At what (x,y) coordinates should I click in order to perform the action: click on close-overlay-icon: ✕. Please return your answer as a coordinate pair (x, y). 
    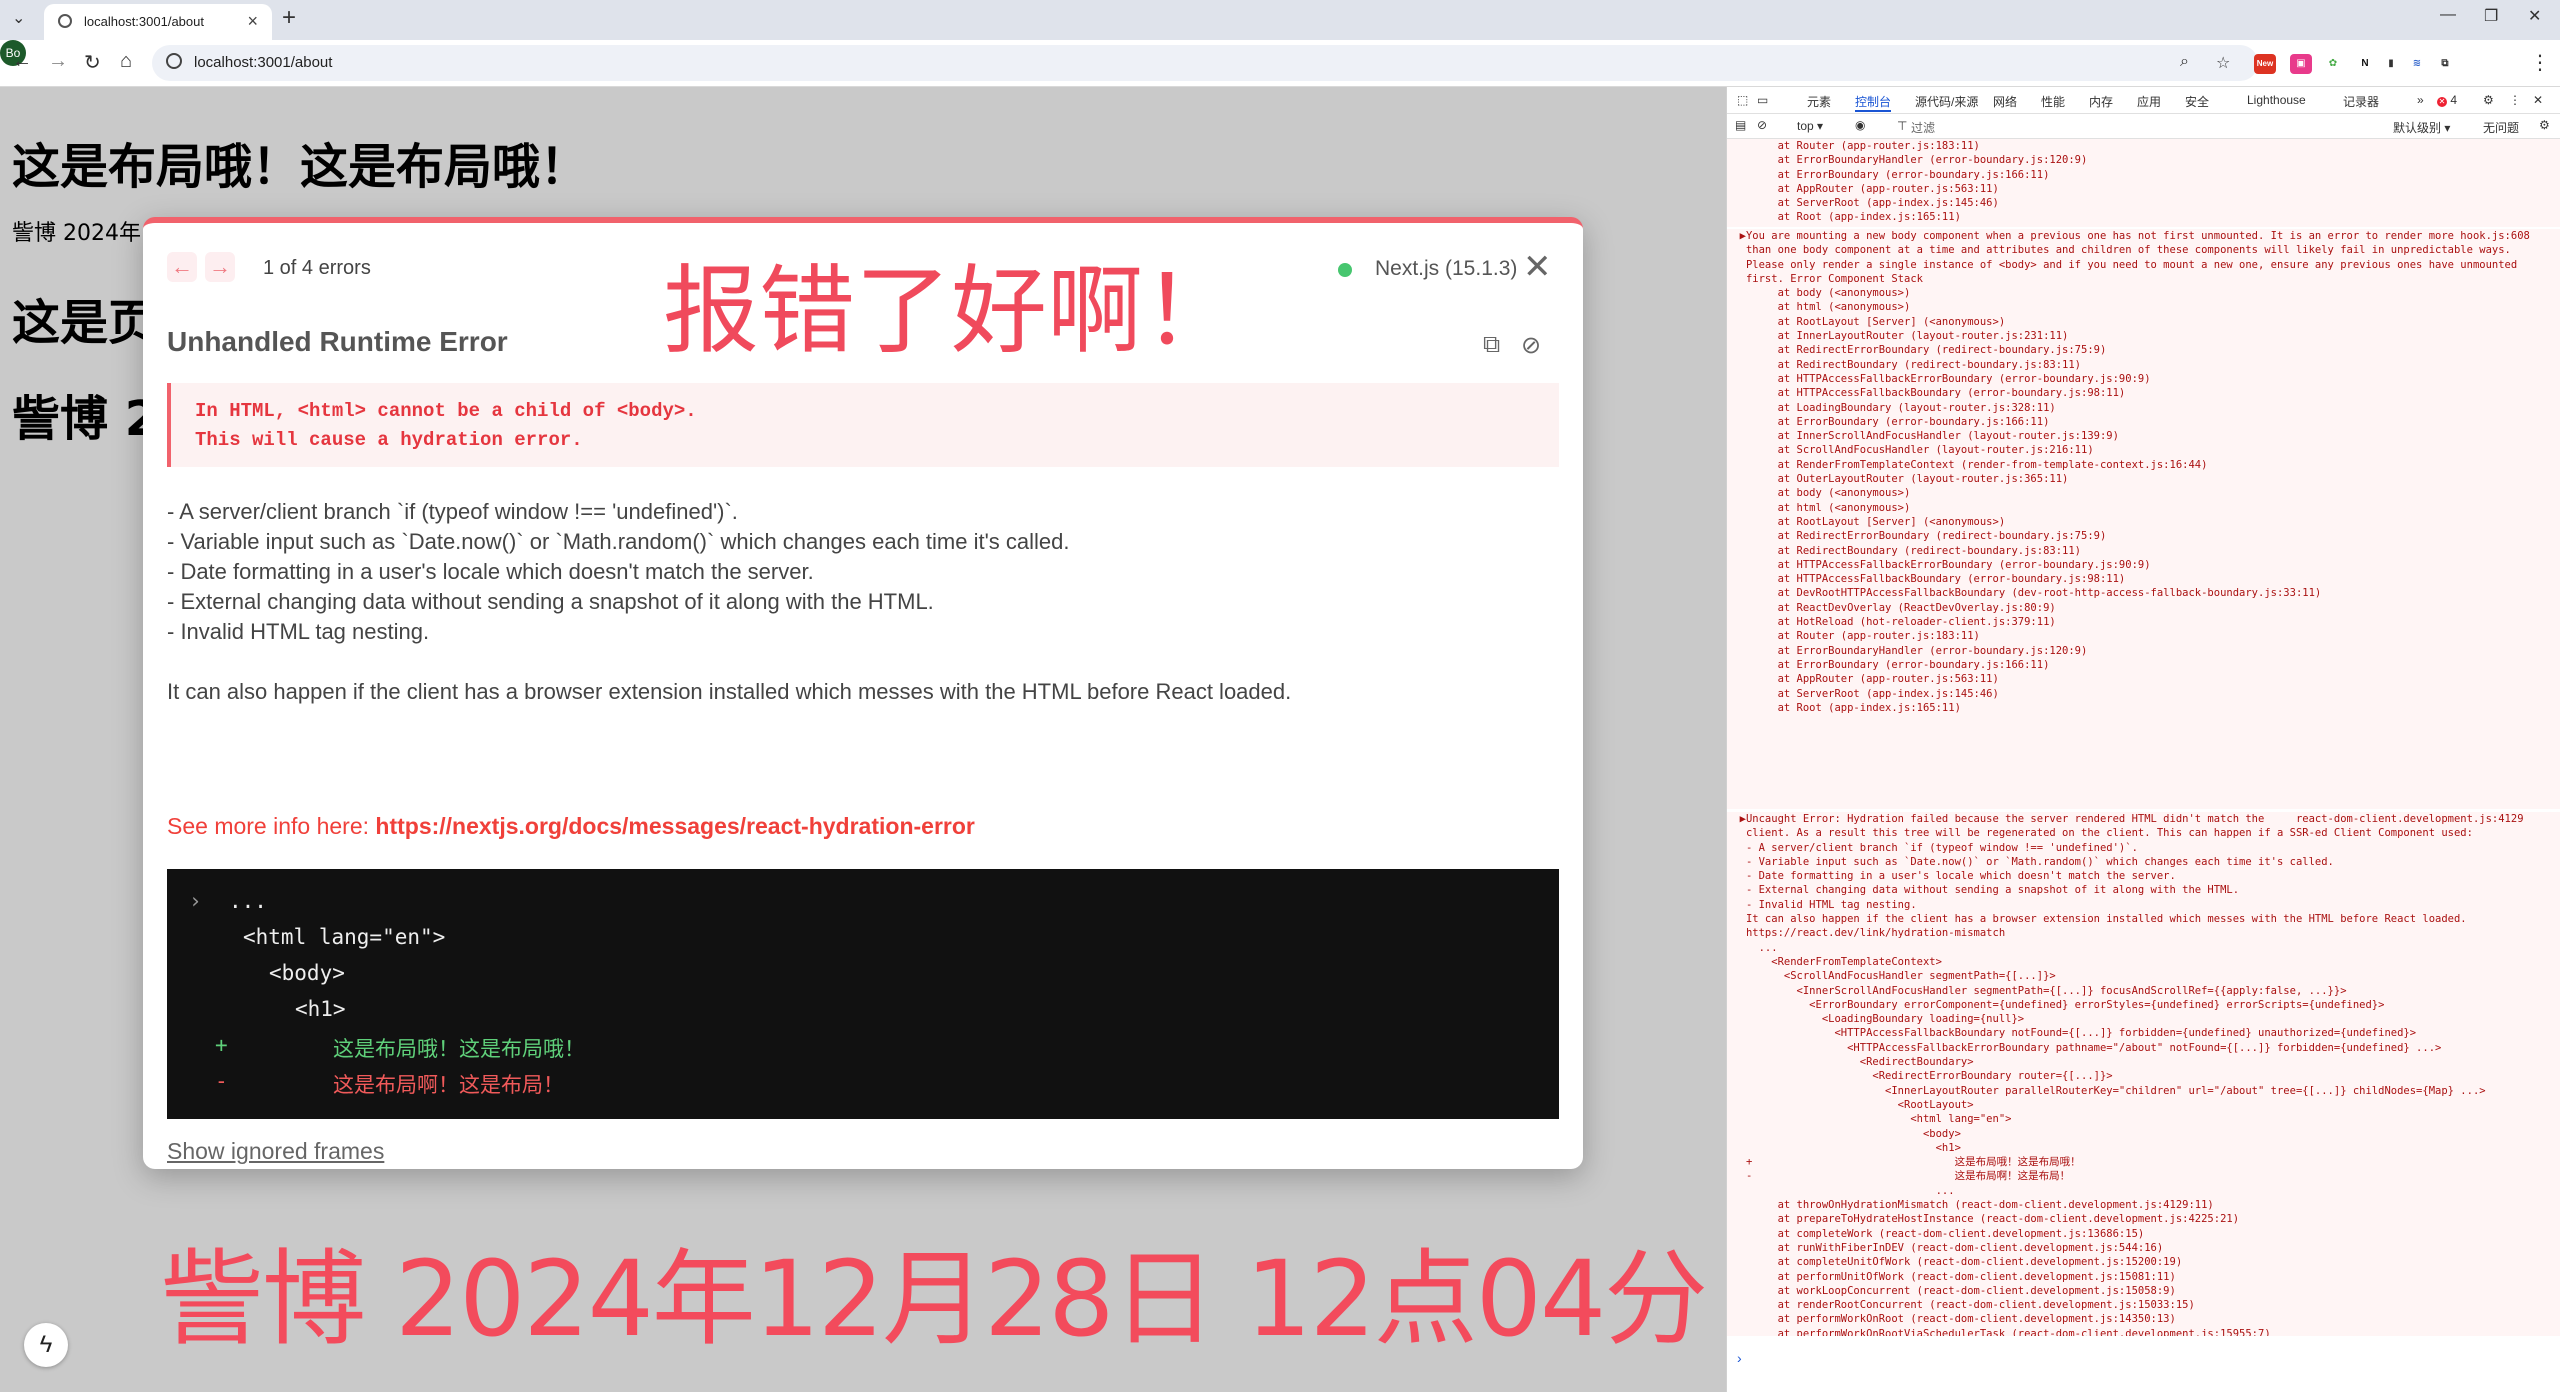
    Looking at the image, I should click on (1537, 267).